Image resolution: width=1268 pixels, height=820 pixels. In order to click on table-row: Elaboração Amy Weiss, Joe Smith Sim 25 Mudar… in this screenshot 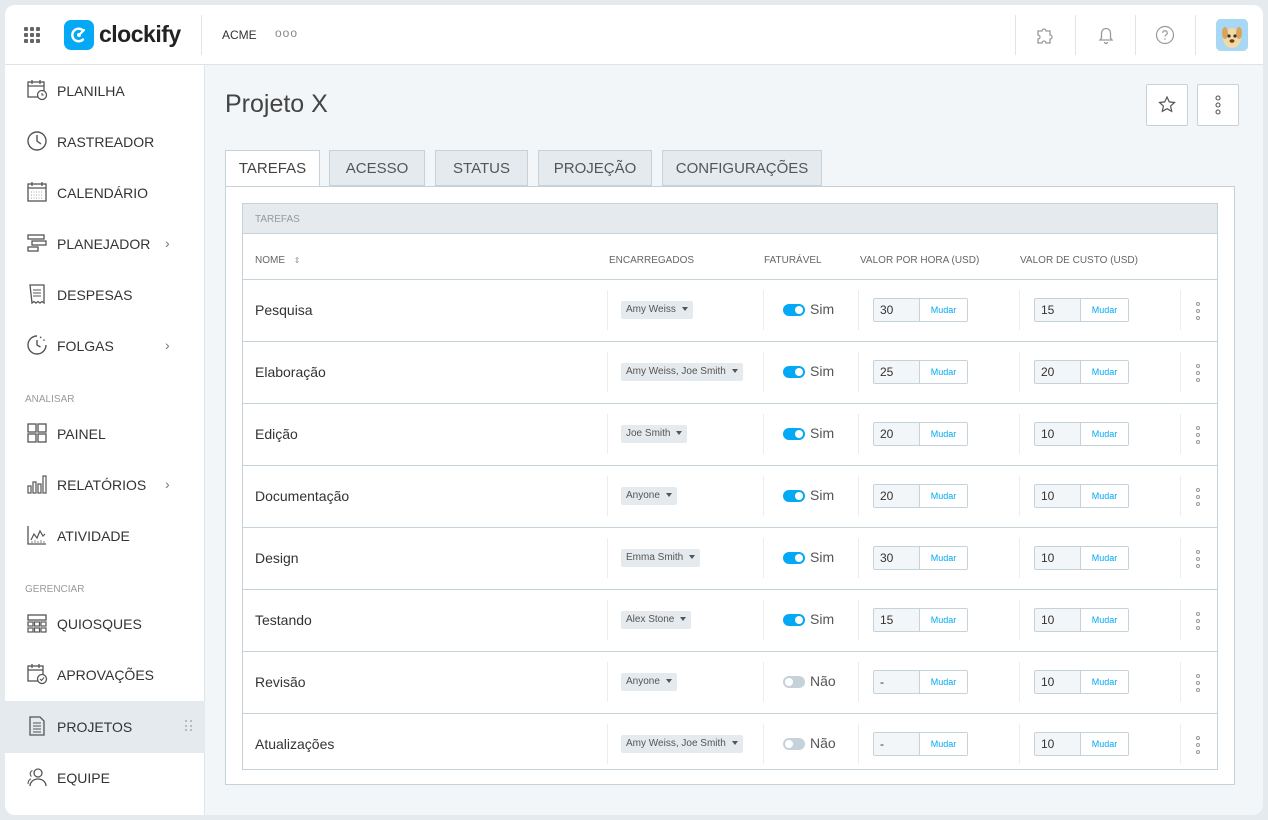, I will do `click(730, 372)`.